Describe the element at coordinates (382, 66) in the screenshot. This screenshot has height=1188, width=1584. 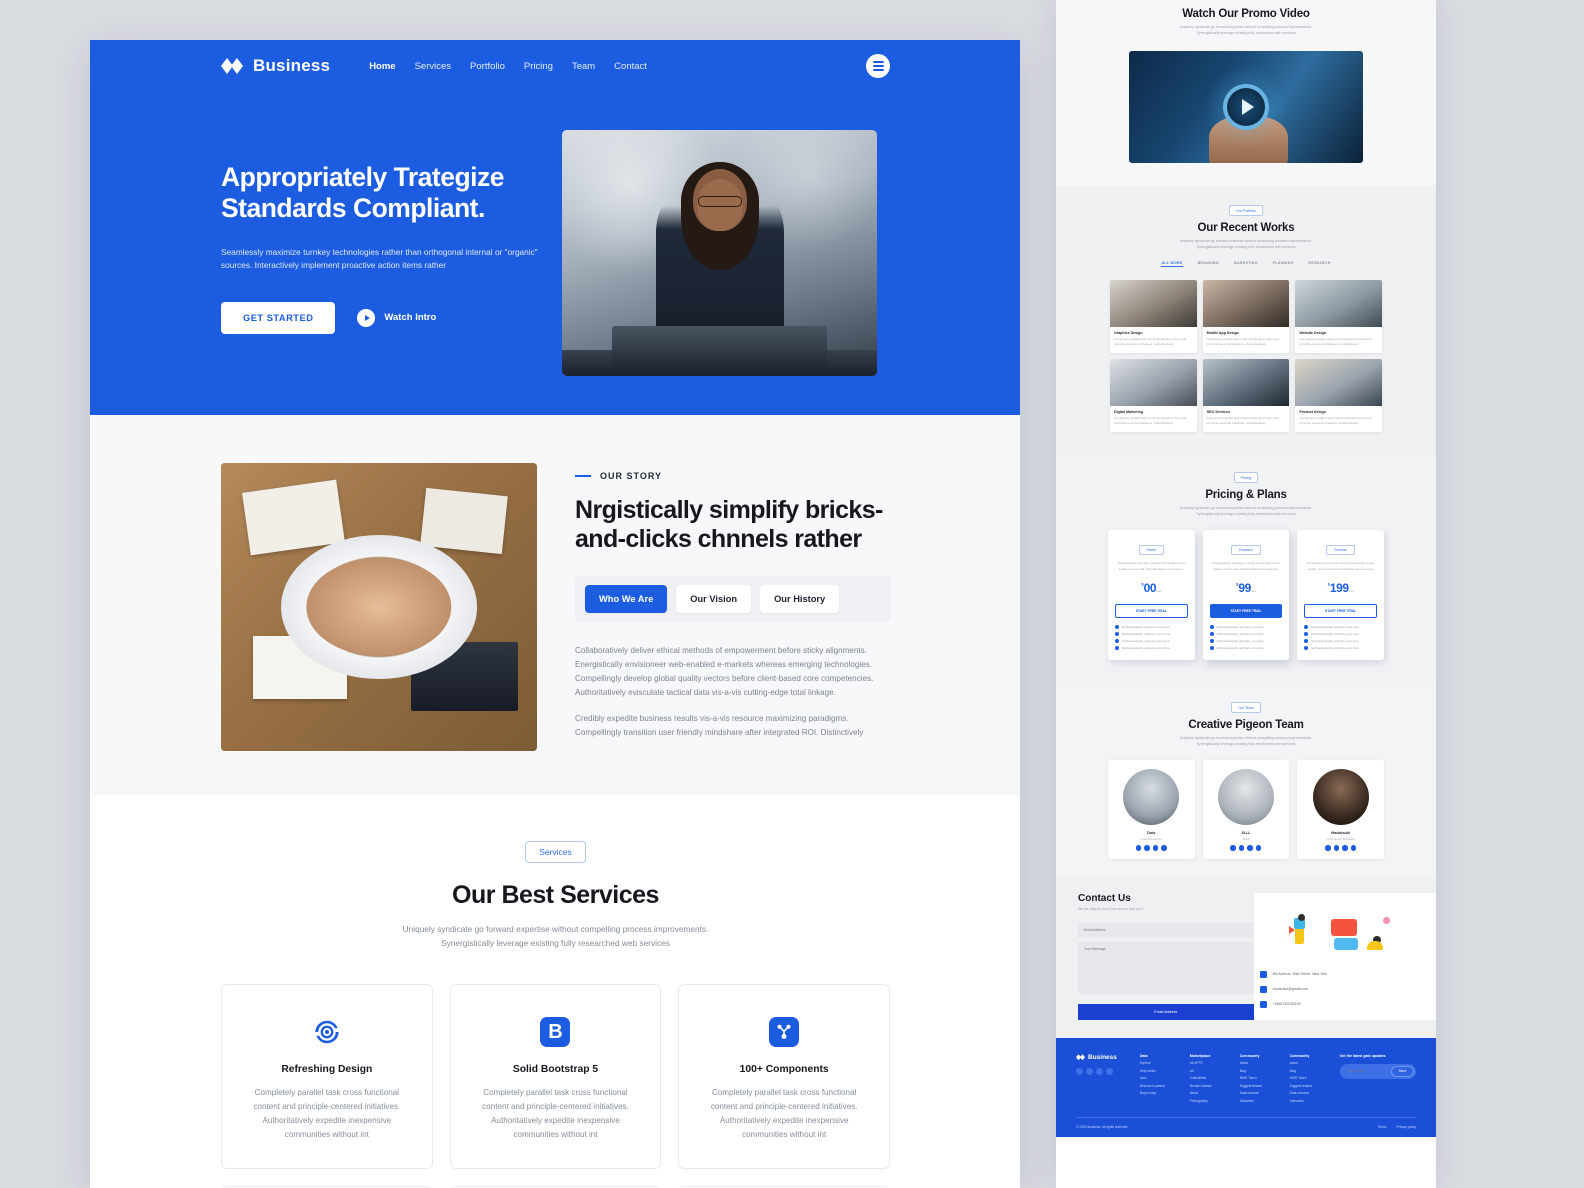
I see `nav-item-home: Home` at that location.